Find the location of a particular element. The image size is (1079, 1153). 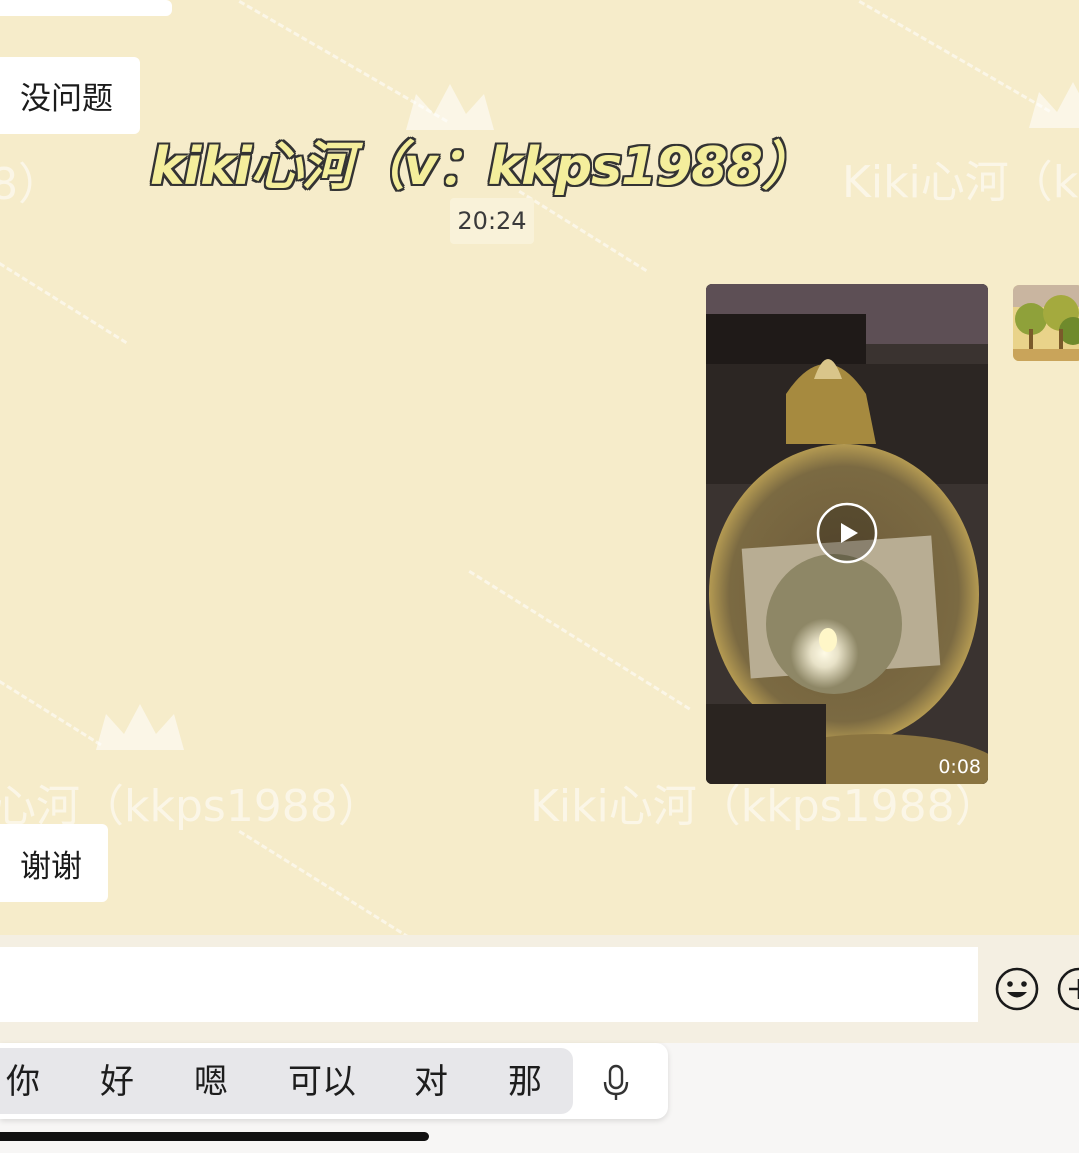

suggestion-item: 嗯 is located at coordinates (211, 1082).